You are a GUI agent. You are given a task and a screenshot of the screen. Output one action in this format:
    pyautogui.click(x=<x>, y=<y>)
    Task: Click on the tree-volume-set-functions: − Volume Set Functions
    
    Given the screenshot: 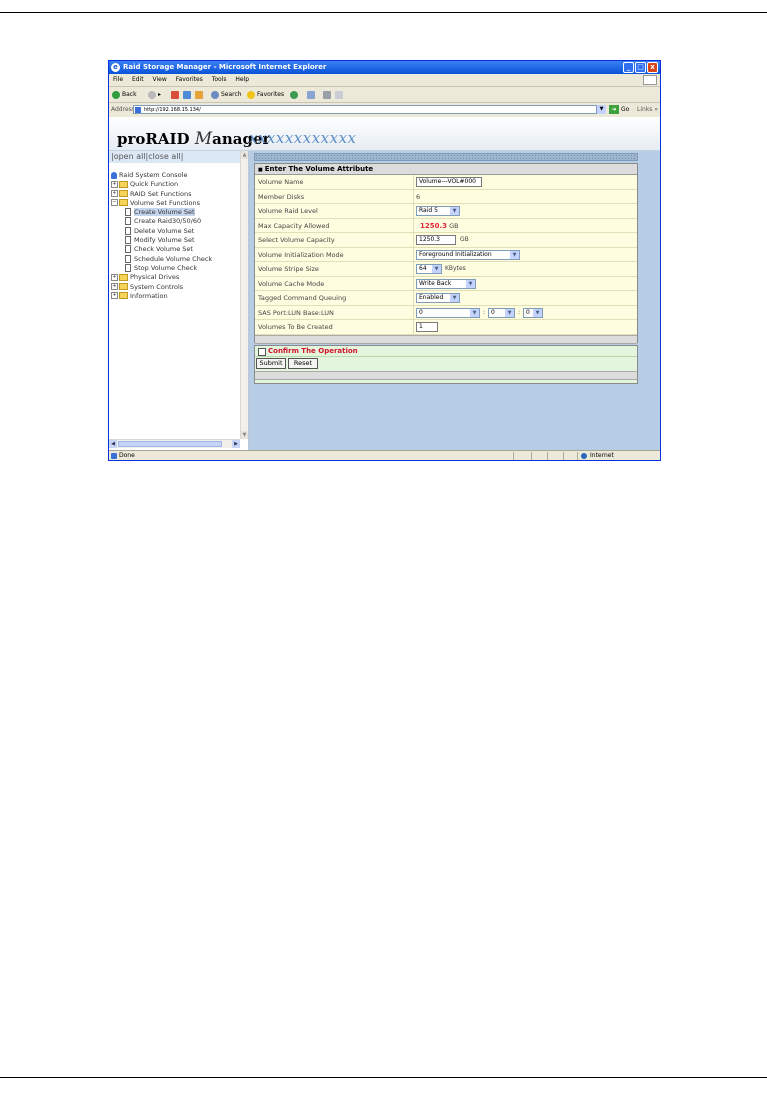 What is the action you would take?
    pyautogui.click(x=161, y=203)
    